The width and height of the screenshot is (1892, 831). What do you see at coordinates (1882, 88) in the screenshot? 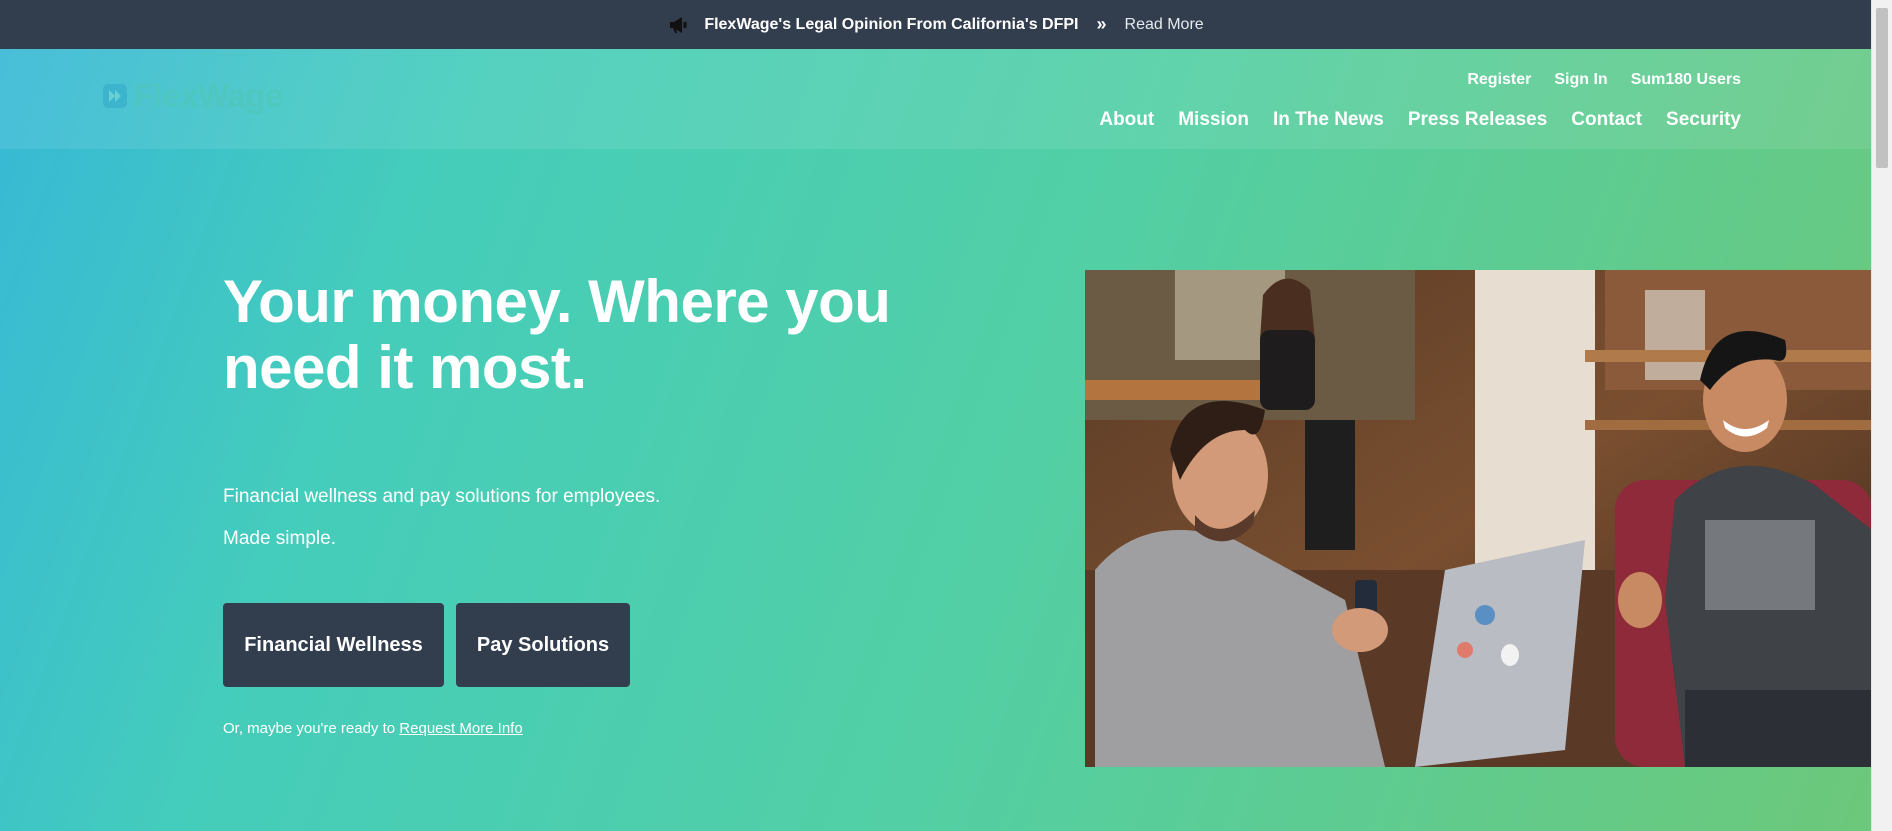
I see `scrollbar-thumb` at bounding box center [1882, 88].